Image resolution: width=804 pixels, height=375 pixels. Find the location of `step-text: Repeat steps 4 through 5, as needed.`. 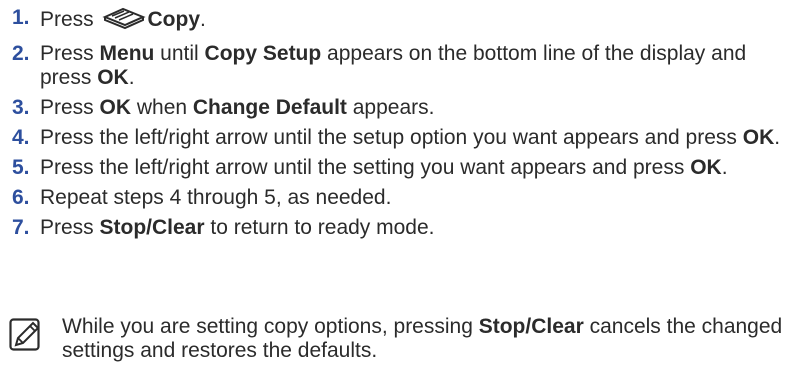

step-text: Repeat steps 4 through 5, as needed. is located at coordinates (215, 197).